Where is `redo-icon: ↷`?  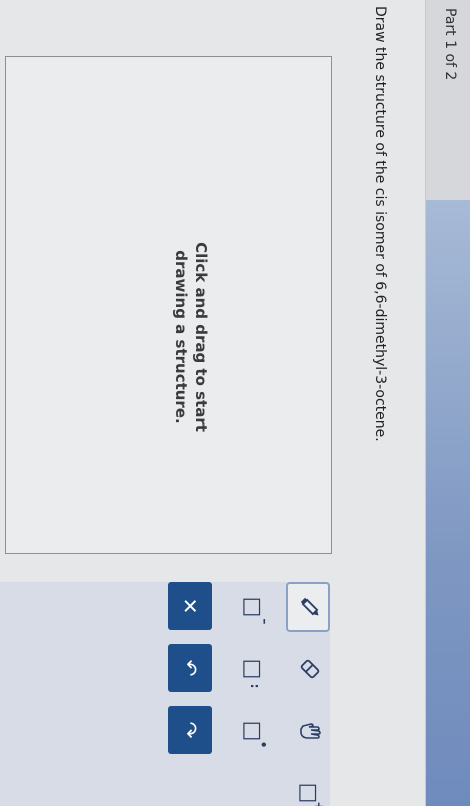
redo-icon: ↷ is located at coordinates (190, 730).